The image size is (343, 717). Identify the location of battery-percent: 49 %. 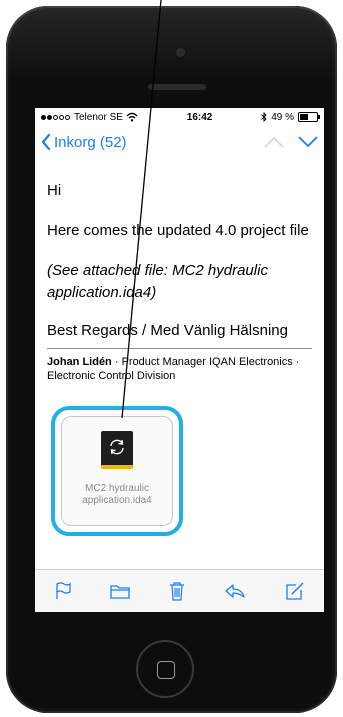
(282, 117).